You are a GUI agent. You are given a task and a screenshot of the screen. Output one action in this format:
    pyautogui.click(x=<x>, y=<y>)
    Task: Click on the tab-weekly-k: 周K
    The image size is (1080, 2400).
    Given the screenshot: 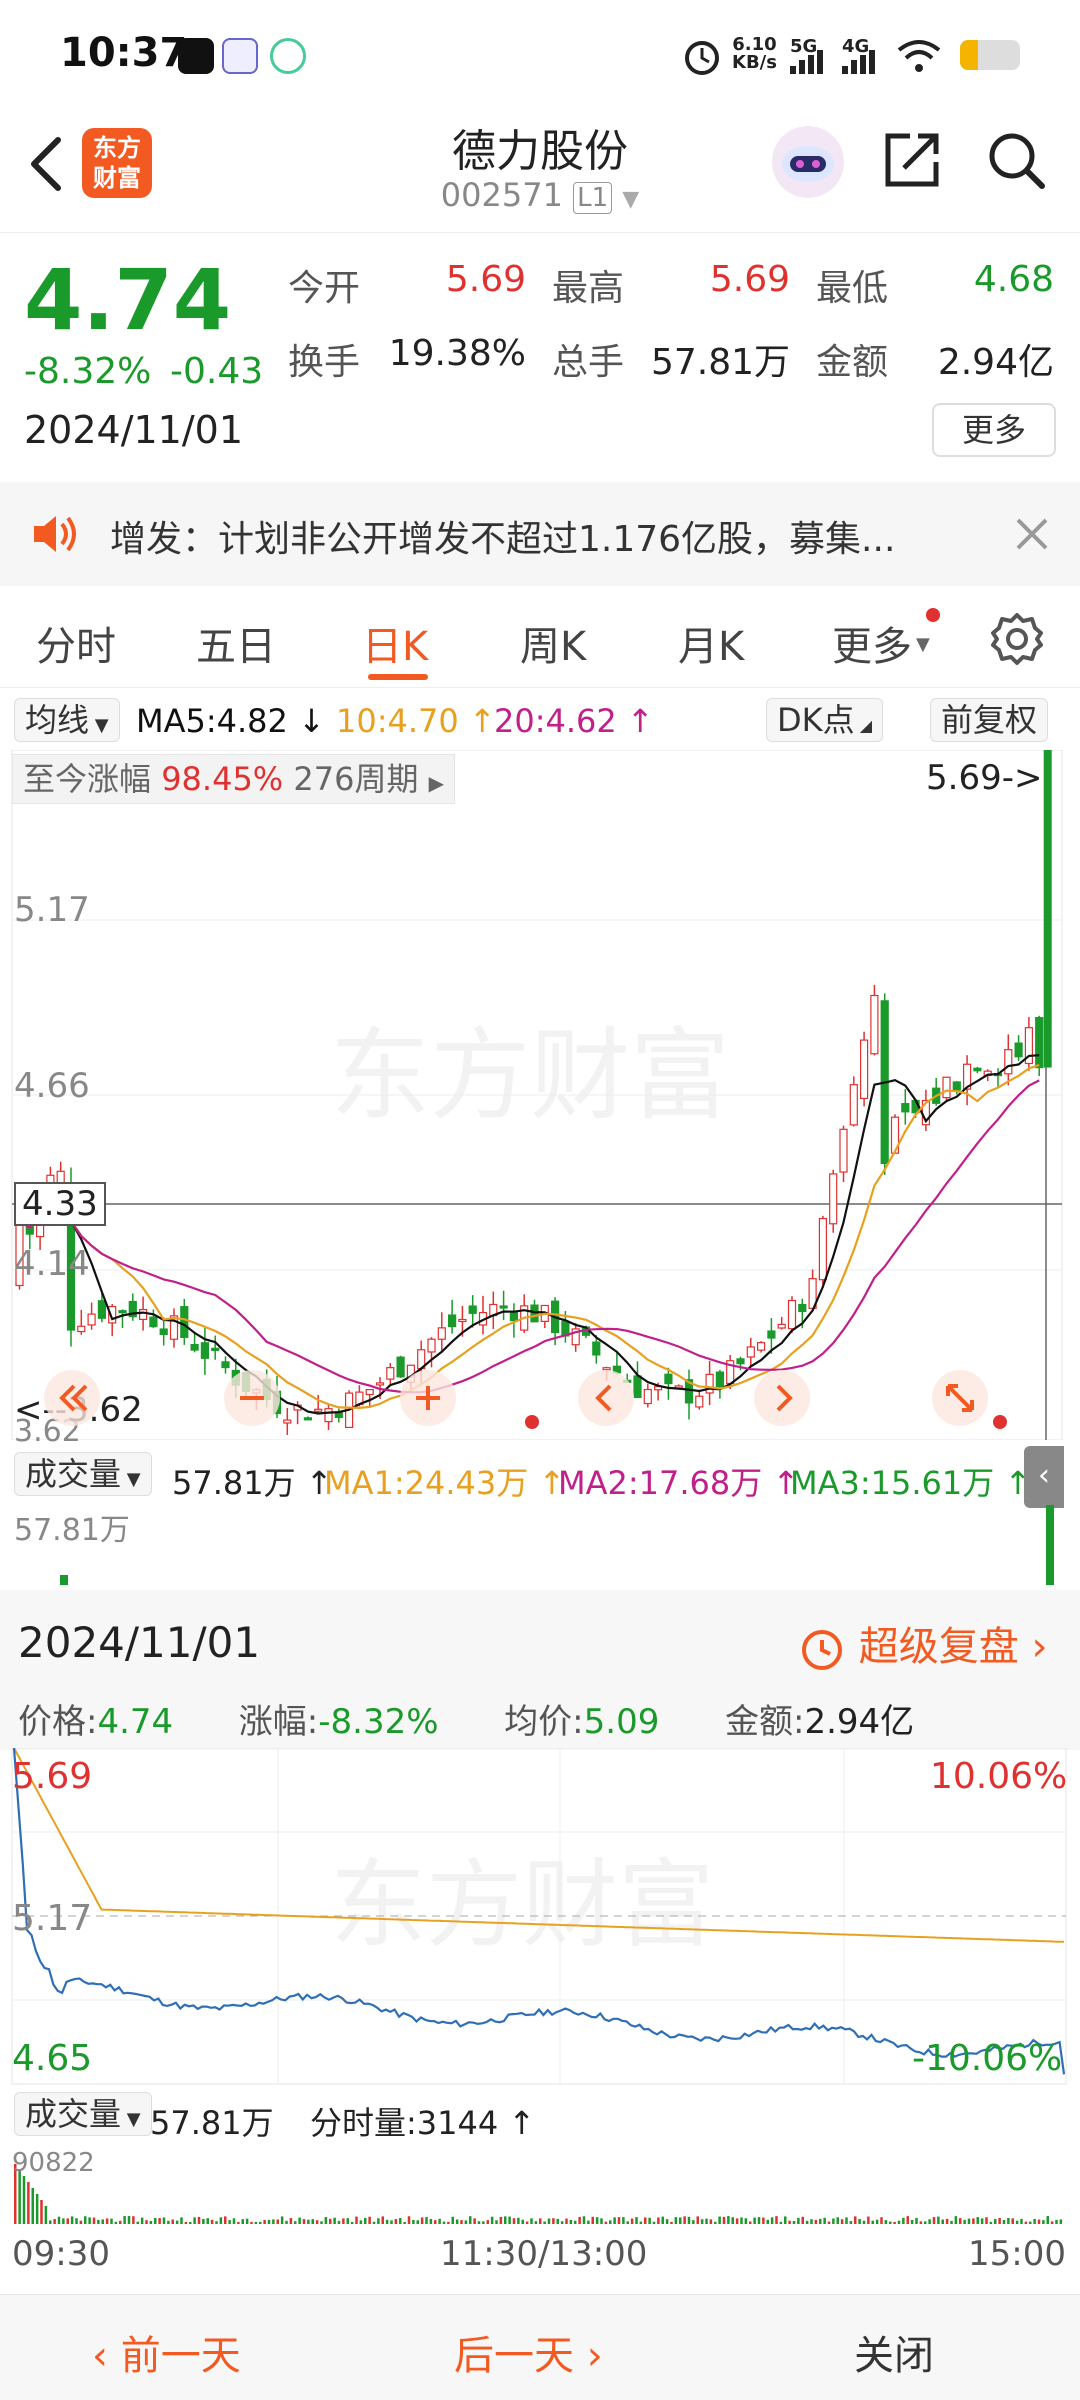 What is the action you would take?
    pyautogui.click(x=553, y=643)
    